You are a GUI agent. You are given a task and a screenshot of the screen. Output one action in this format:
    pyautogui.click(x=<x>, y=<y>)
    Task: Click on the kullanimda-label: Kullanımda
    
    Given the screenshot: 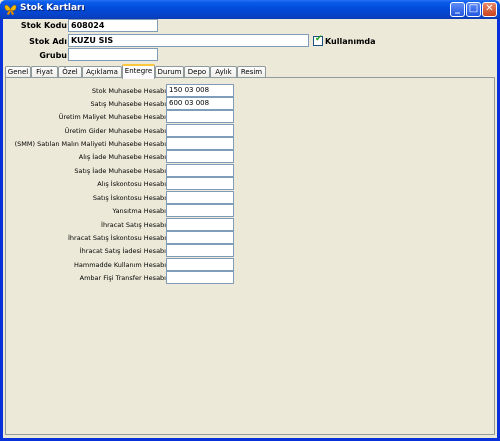 What is the action you would take?
    pyautogui.click(x=350, y=41)
    